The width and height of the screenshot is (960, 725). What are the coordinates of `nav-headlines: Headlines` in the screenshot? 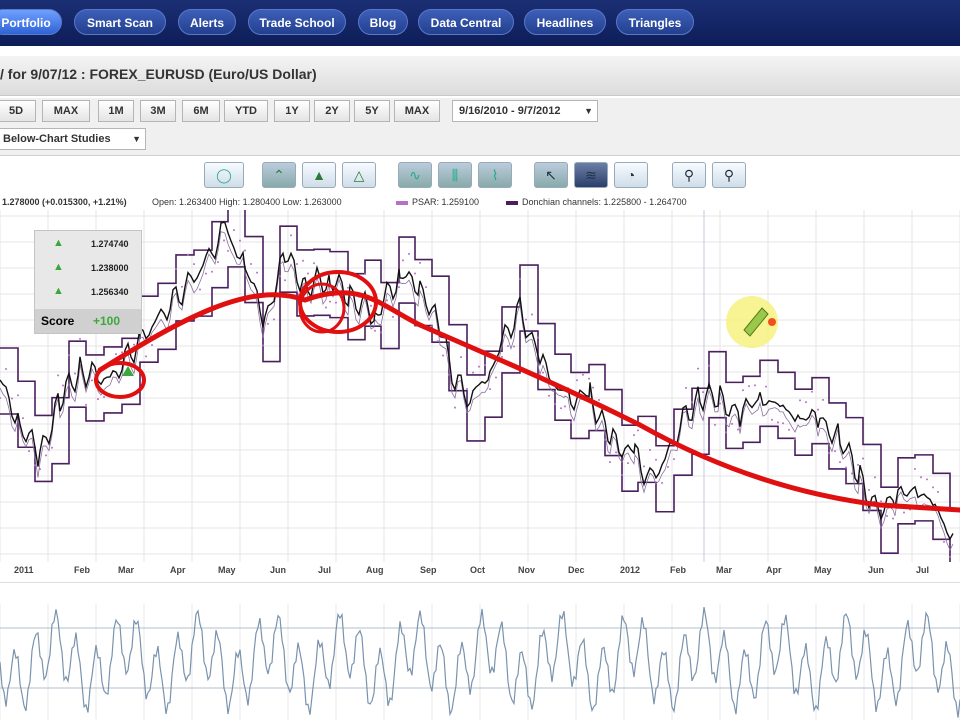 It's located at (565, 22).